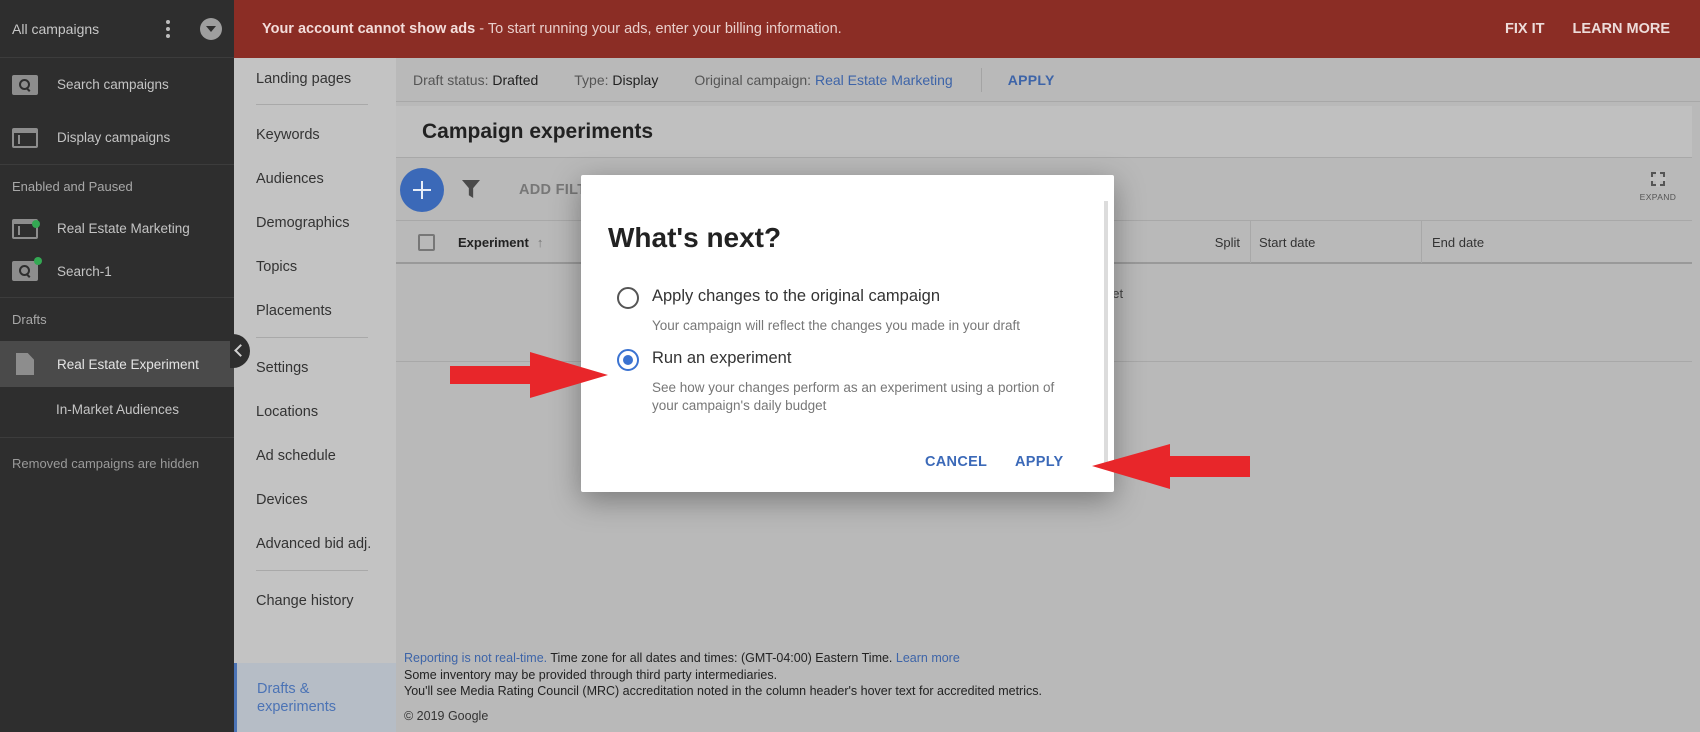 The width and height of the screenshot is (1700, 732). I want to click on annotation-arrows, so click(850, 420).